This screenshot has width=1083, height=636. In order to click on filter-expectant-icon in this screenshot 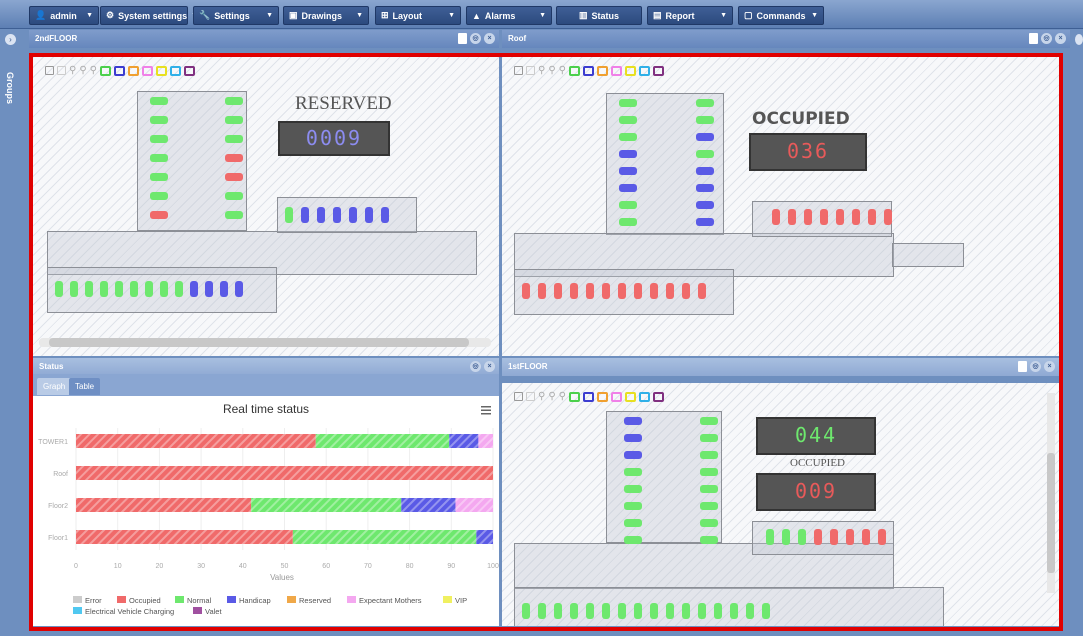, I will do `click(616, 70)`.